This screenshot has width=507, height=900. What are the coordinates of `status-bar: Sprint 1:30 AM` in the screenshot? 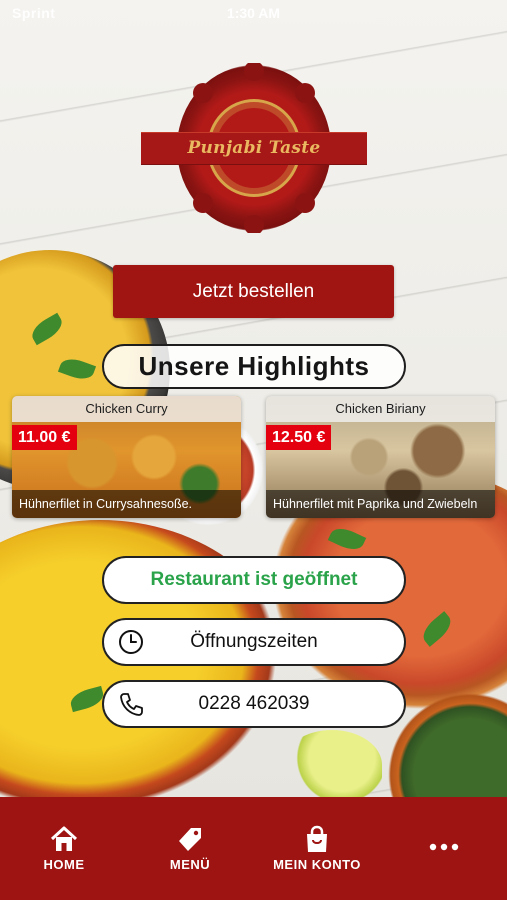 It's located at (253, 14).